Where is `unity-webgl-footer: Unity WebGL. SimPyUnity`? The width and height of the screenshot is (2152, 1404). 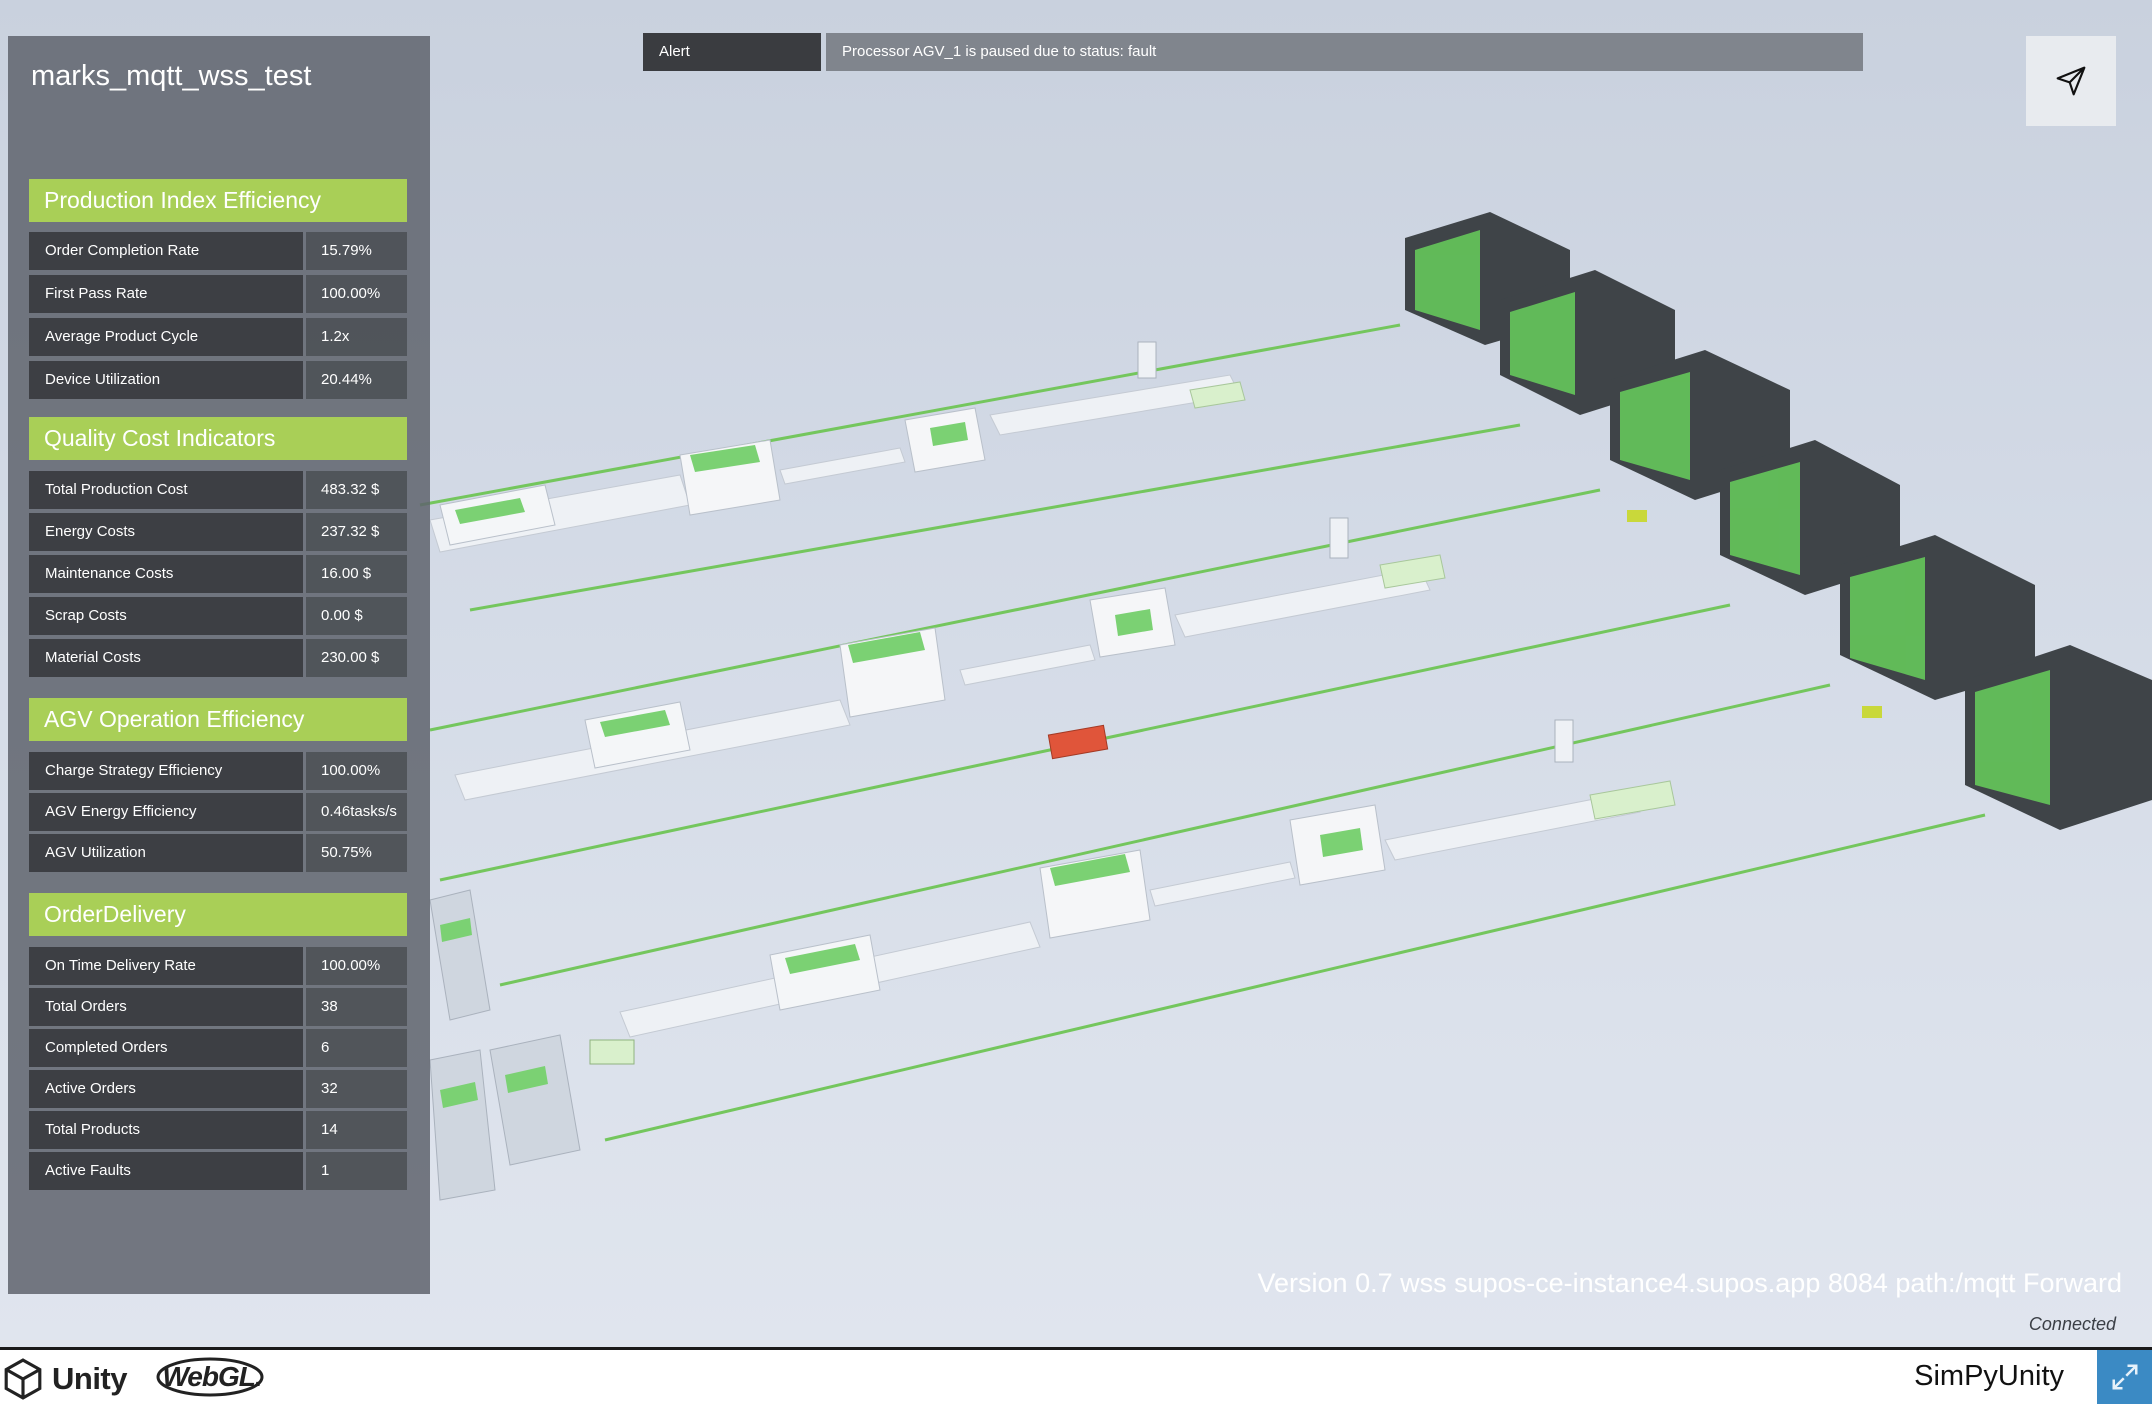
unity-webgl-footer: Unity WebGL. SimPyUnity is located at coordinates (1076, 1377).